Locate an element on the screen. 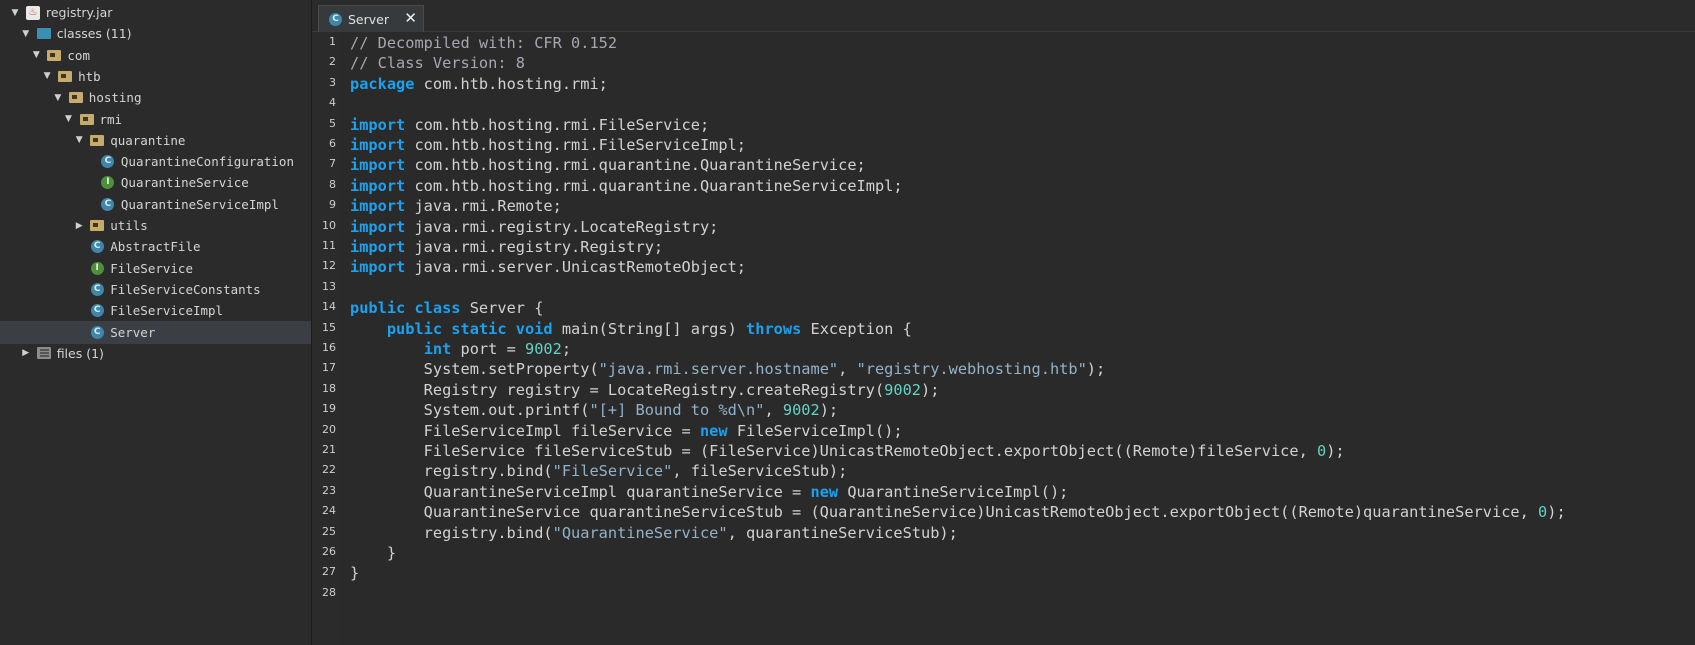 This screenshot has width=1695, height=645. code-line: import java.rmi.Remote; is located at coordinates (1017, 206).